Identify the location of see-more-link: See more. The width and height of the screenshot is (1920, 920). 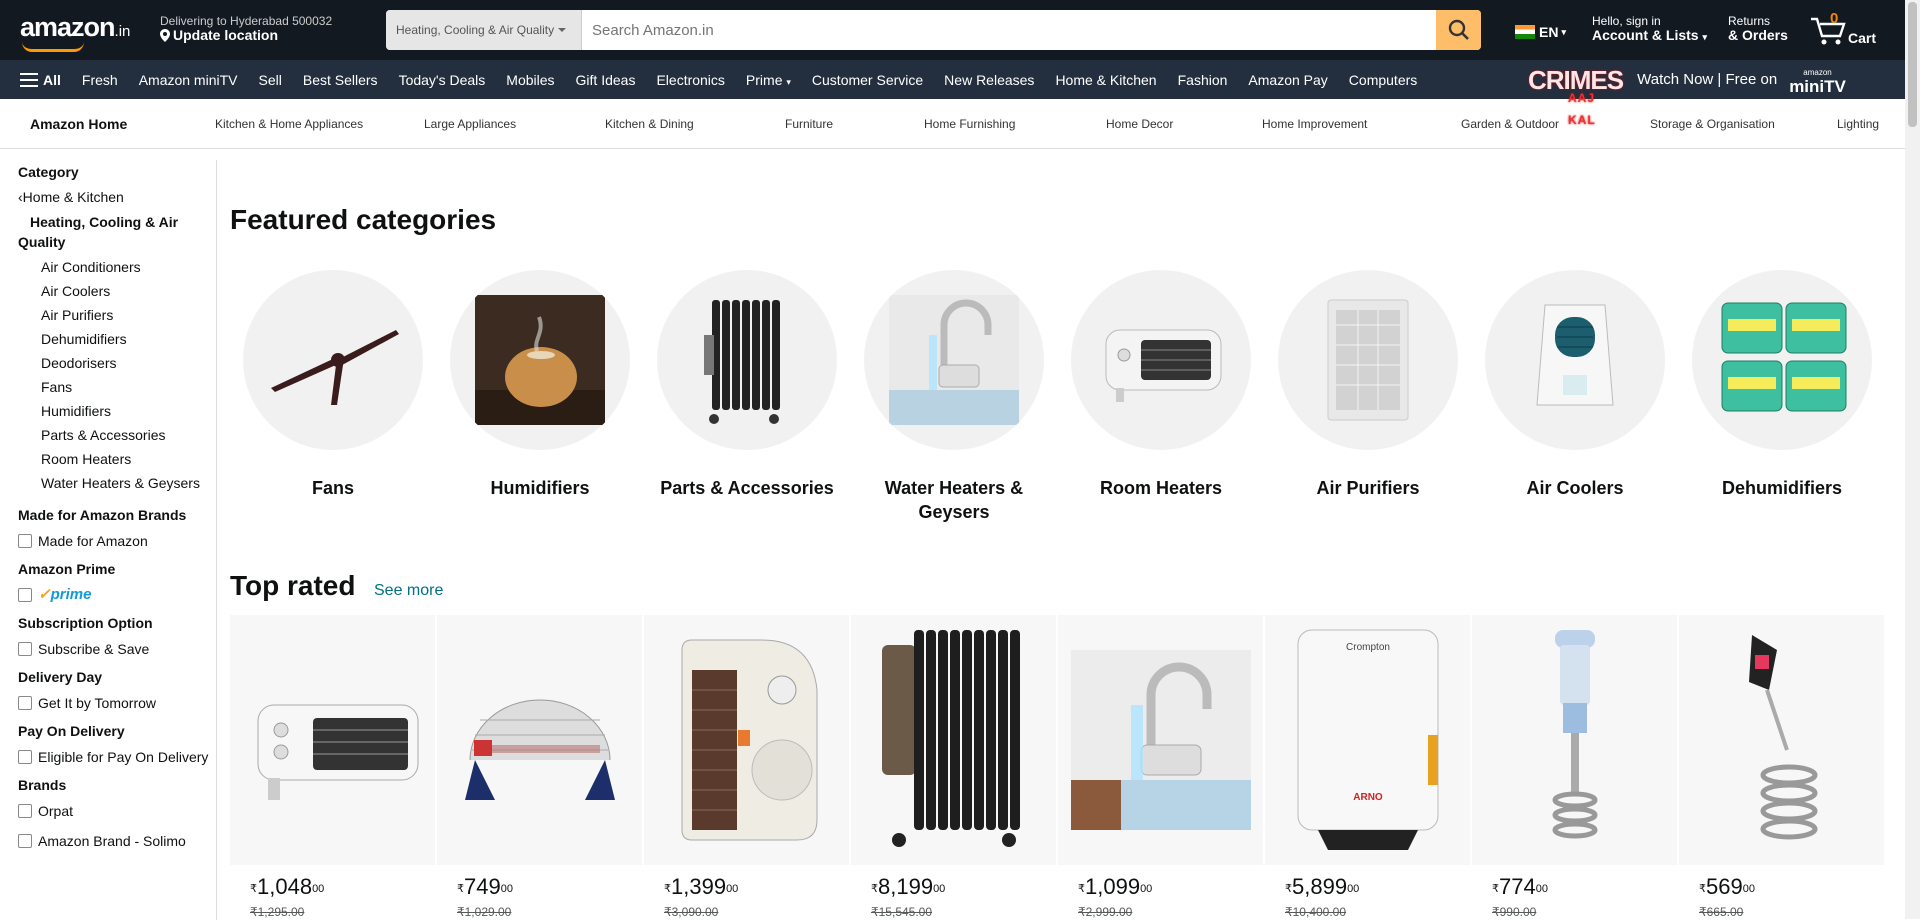
(408, 591).